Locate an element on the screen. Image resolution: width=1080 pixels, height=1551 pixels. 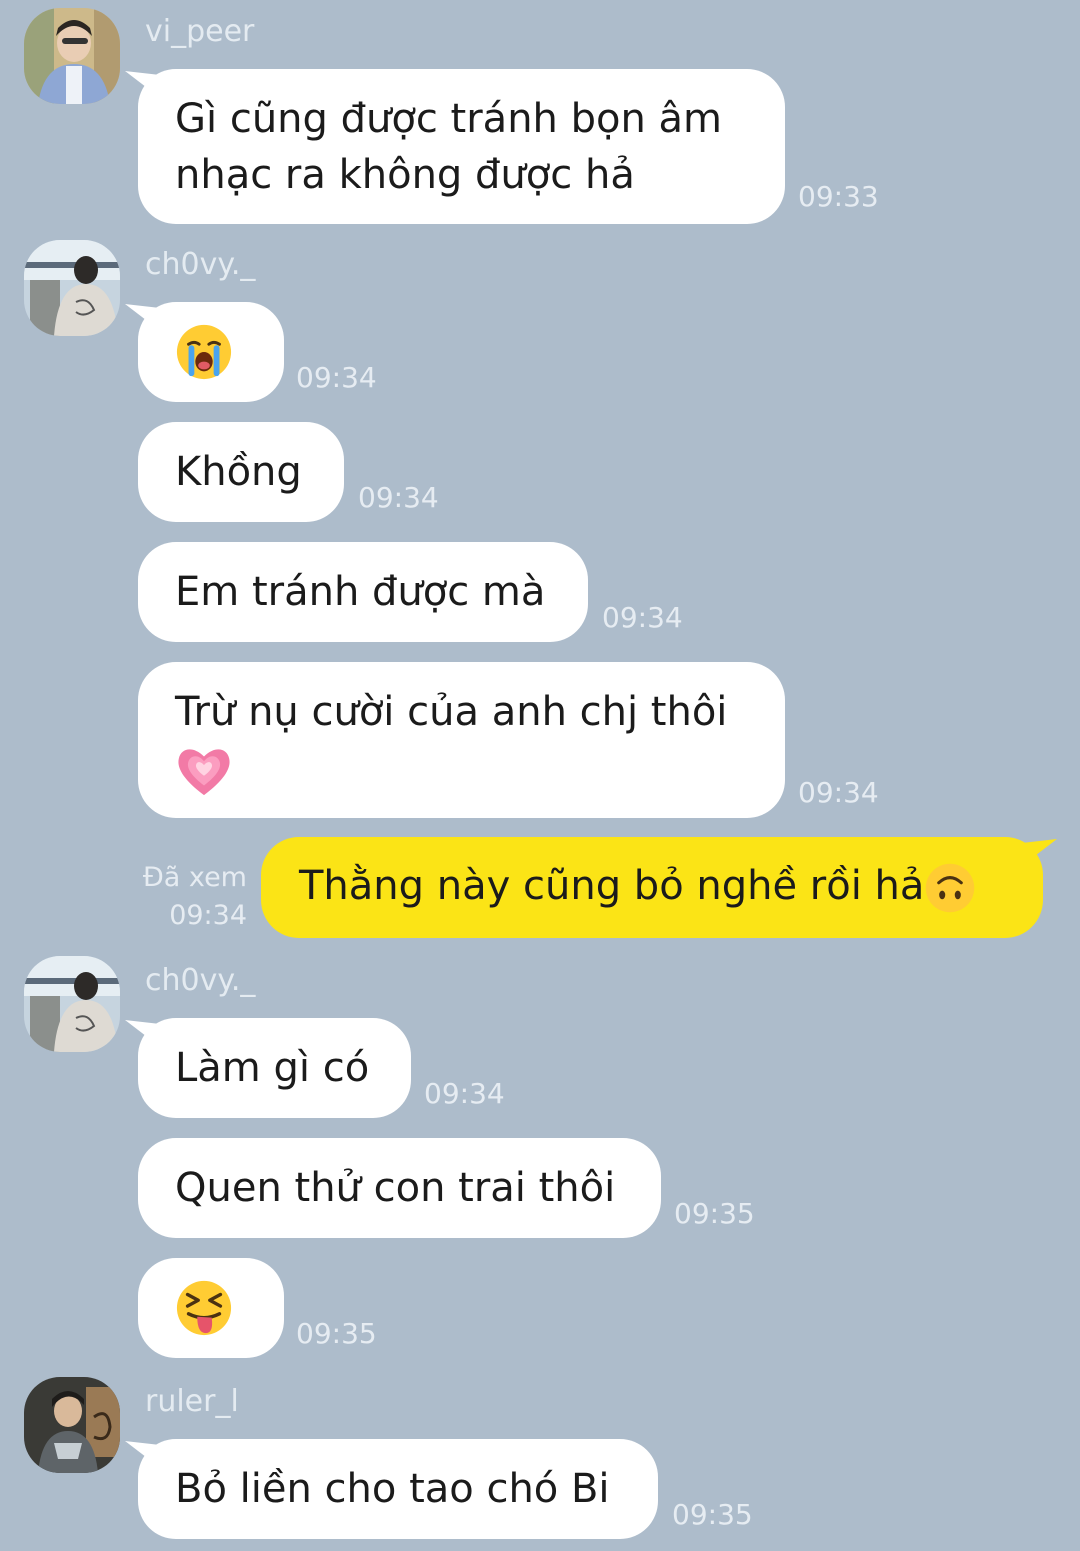
message-text: Thằng này cũng bỏ nghề rồi hả is located at coordinates (612, 886).